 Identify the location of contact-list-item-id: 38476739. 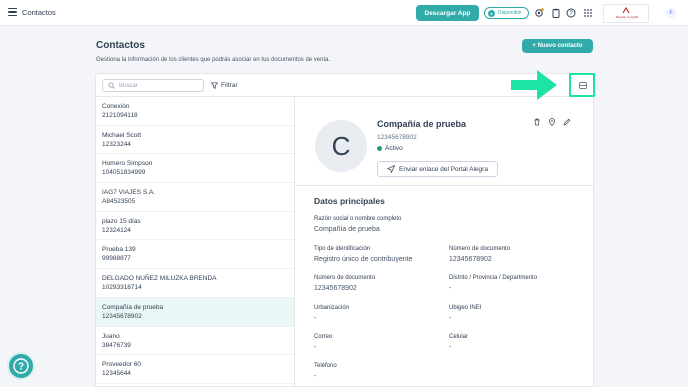
(116, 345).